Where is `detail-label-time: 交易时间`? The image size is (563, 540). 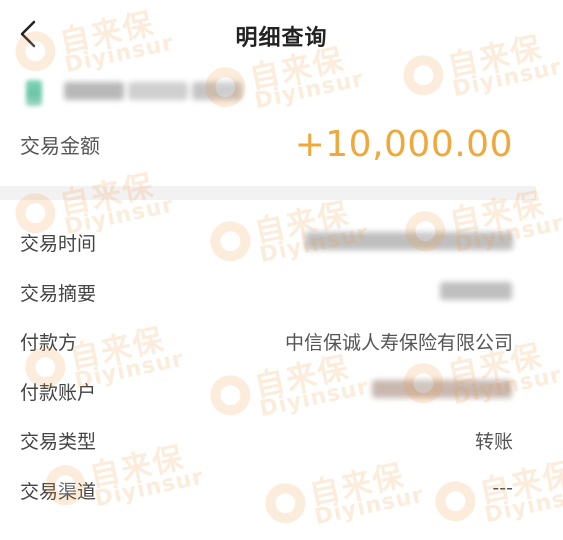 detail-label-time: 交易时间 is located at coordinates (58, 244).